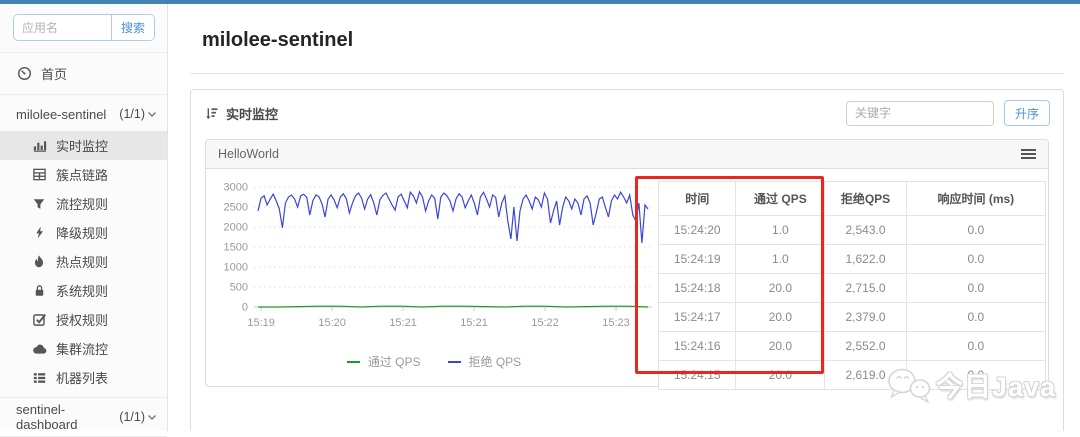 Image resolution: width=1080 pixels, height=437 pixels. I want to click on app-search-input, so click(62, 27).